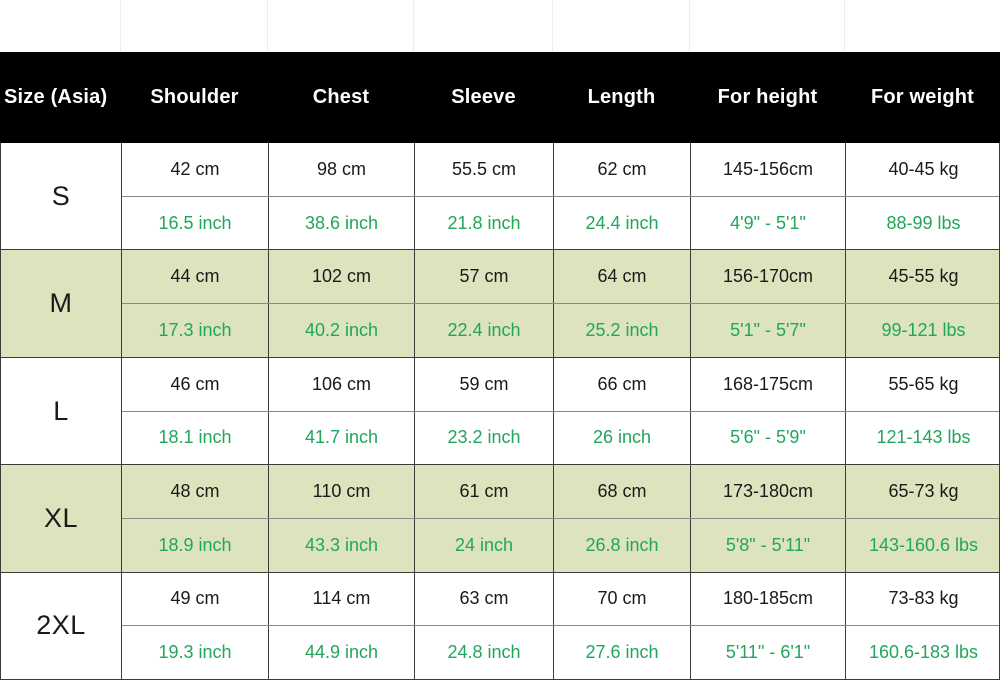 The width and height of the screenshot is (1000, 680). What do you see at coordinates (195, 169) in the screenshot?
I see `cell-shoulder-metric: 42 cm` at bounding box center [195, 169].